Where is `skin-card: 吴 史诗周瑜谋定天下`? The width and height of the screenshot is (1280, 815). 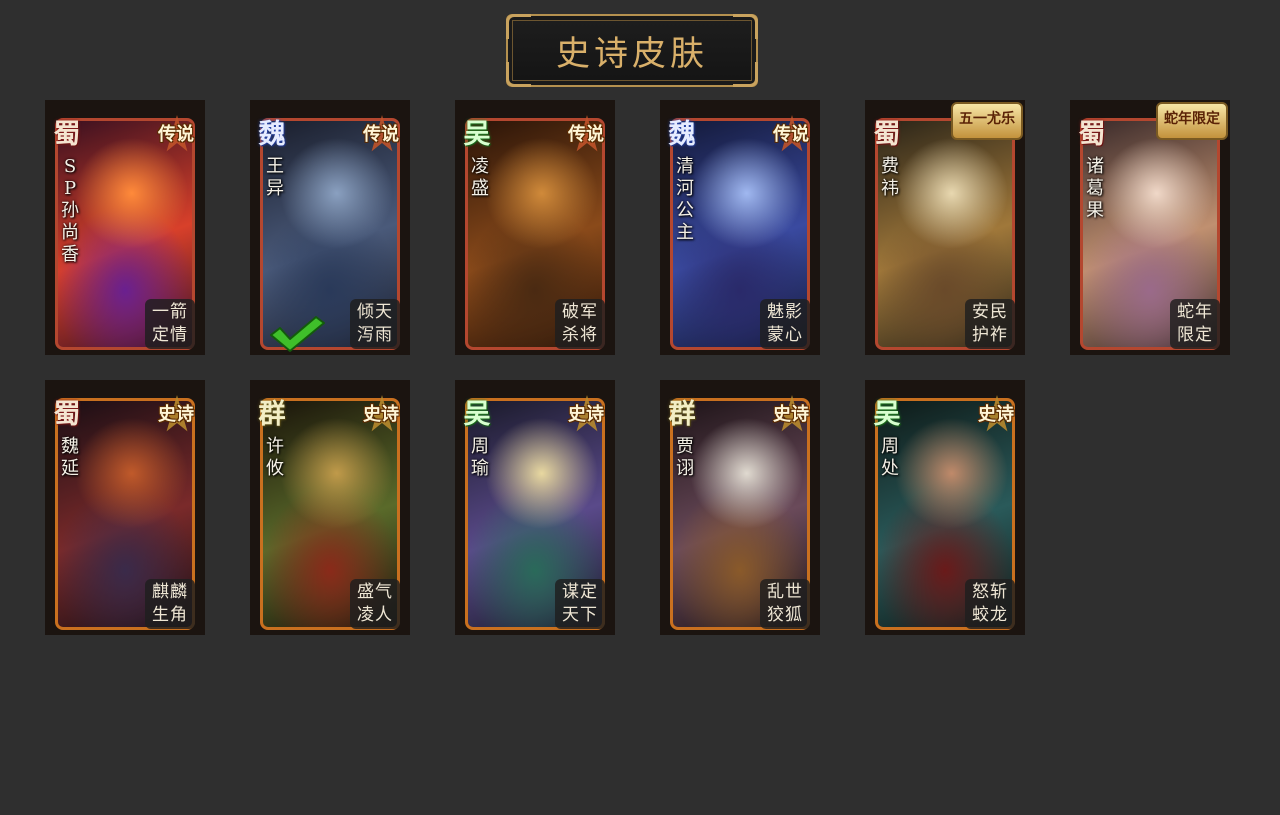 skin-card: 吴 史诗周瑜谋定天下 is located at coordinates (535, 507).